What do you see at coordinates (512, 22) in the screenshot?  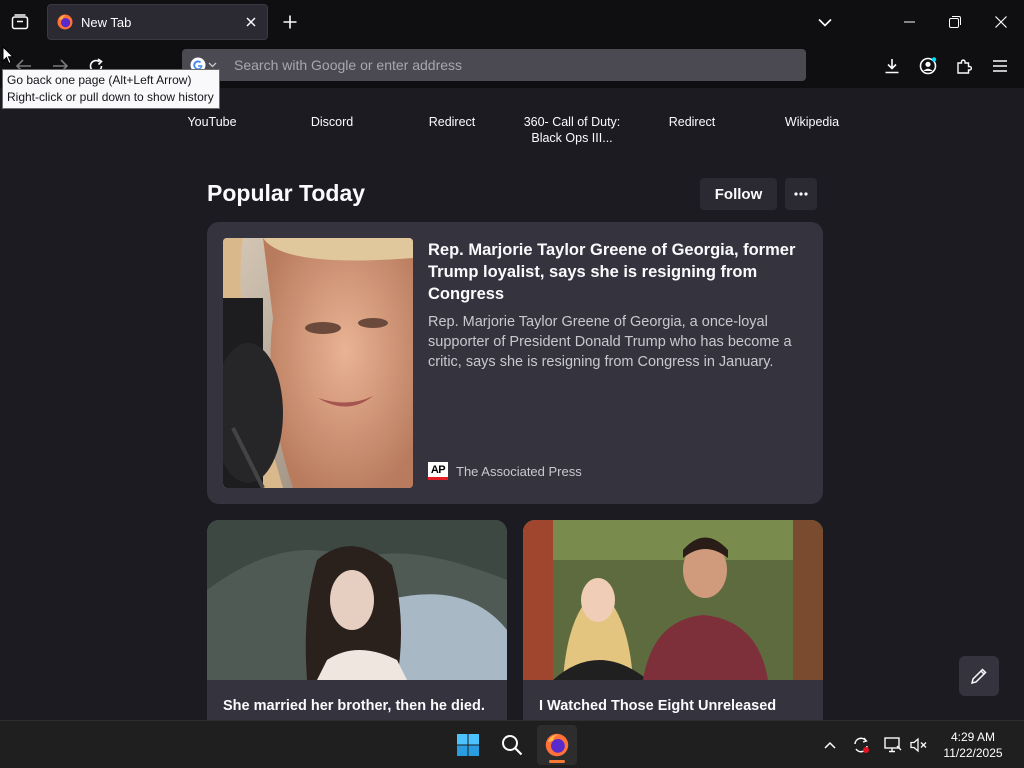 I see `tab-strip: New Tab` at bounding box center [512, 22].